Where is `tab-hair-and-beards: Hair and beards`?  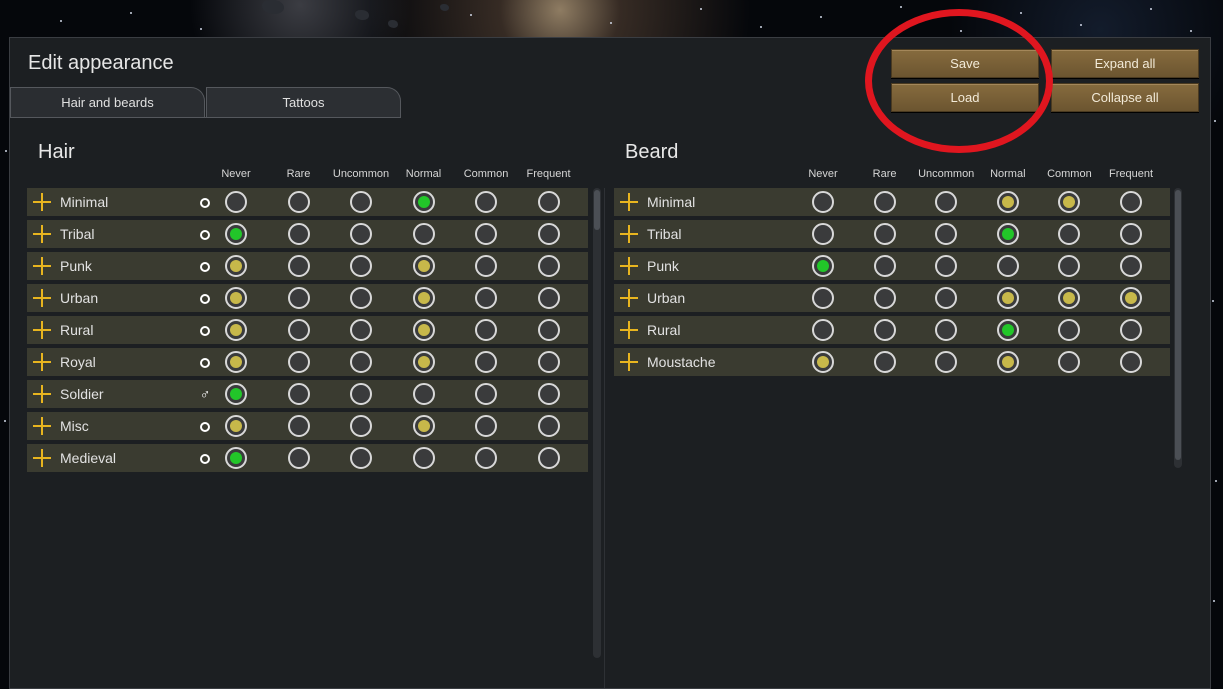
tab-hair-and-beards: Hair and beards is located at coordinates (107, 102).